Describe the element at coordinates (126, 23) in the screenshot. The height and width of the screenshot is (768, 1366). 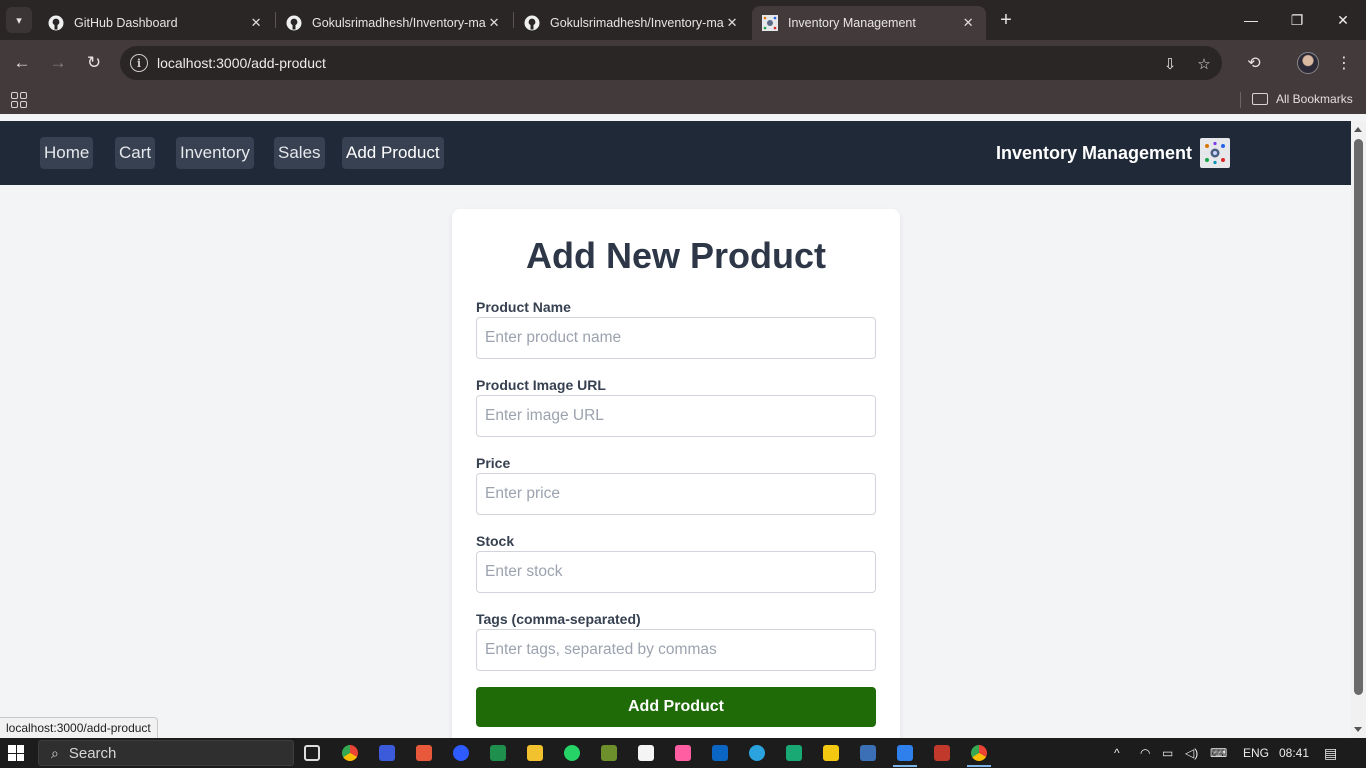
I see `tab-title: GitHub Dashboard` at that location.